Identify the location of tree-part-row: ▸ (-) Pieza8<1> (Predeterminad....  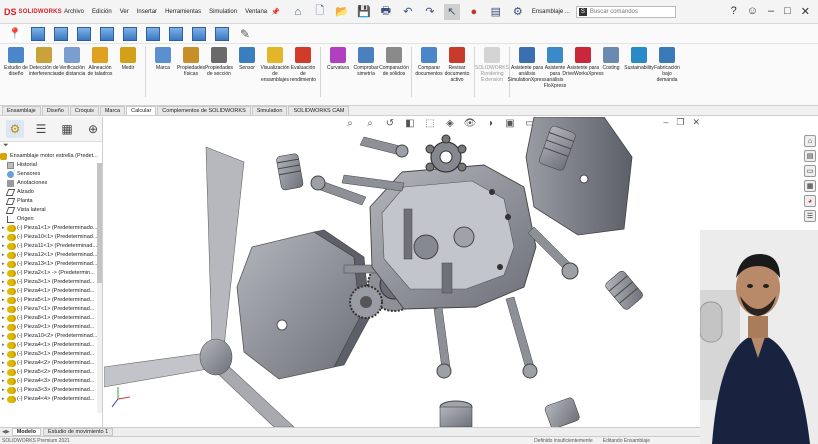
(51, 318).